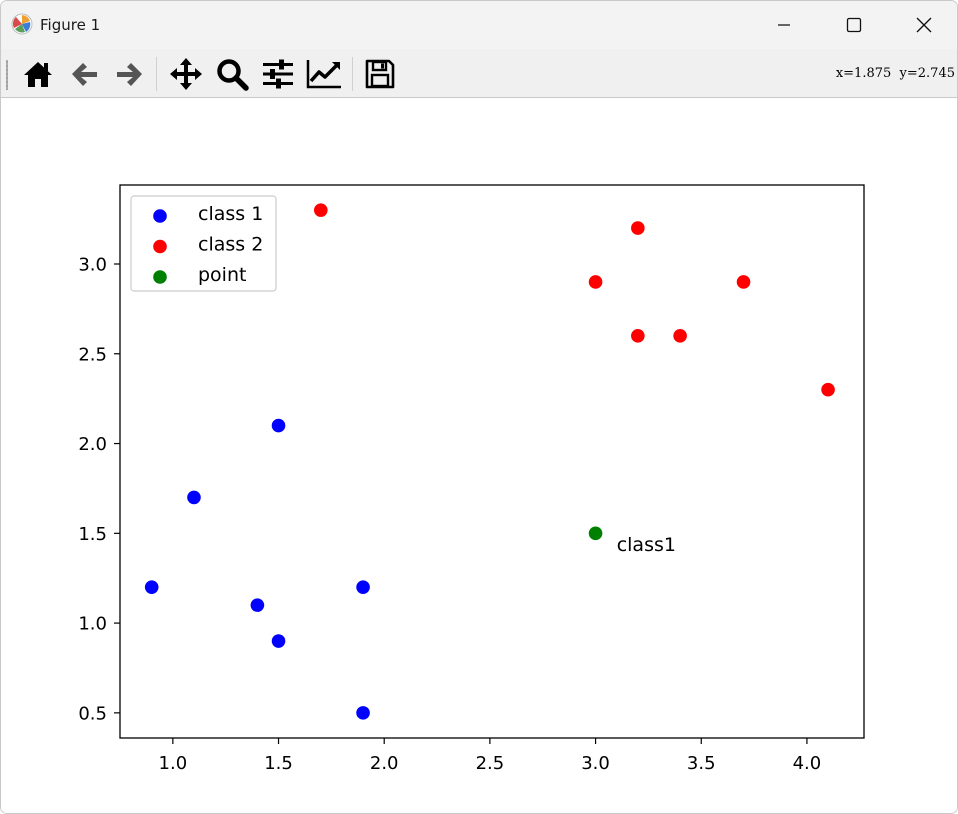 The height and width of the screenshot is (814, 958). Describe the element at coordinates (384, 763) in the screenshot. I see `x-tick-label: 2.0` at that location.